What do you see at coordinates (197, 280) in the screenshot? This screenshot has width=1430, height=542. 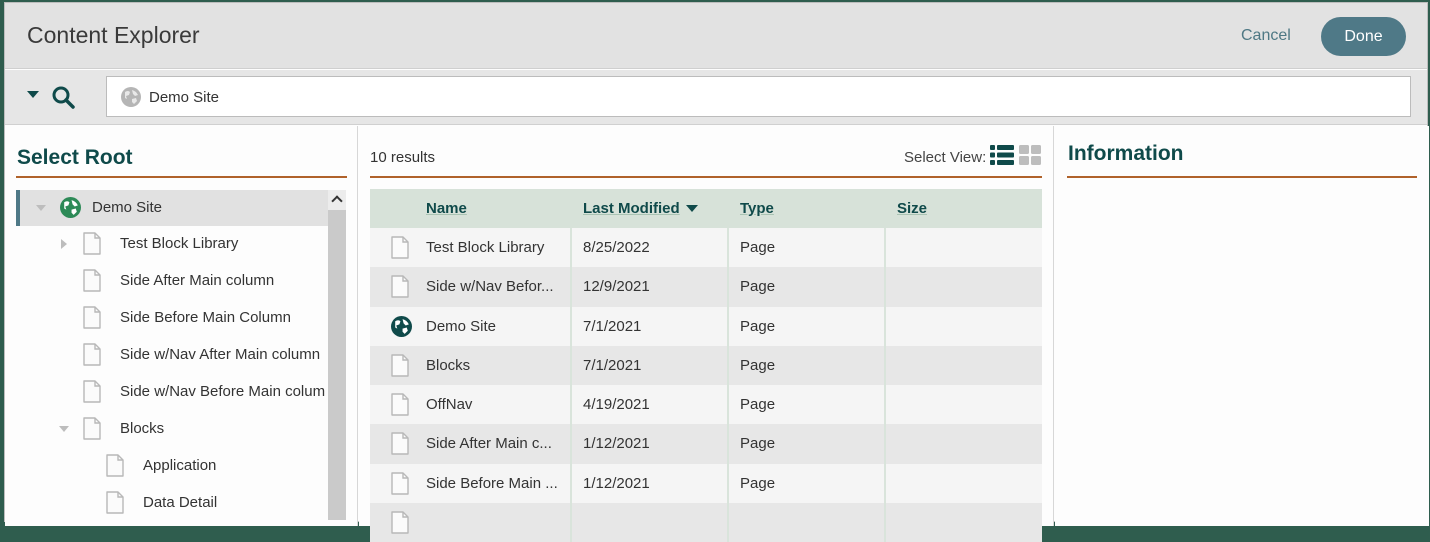 I see `tree-item-label: Side After Main column` at bounding box center [197, 280].